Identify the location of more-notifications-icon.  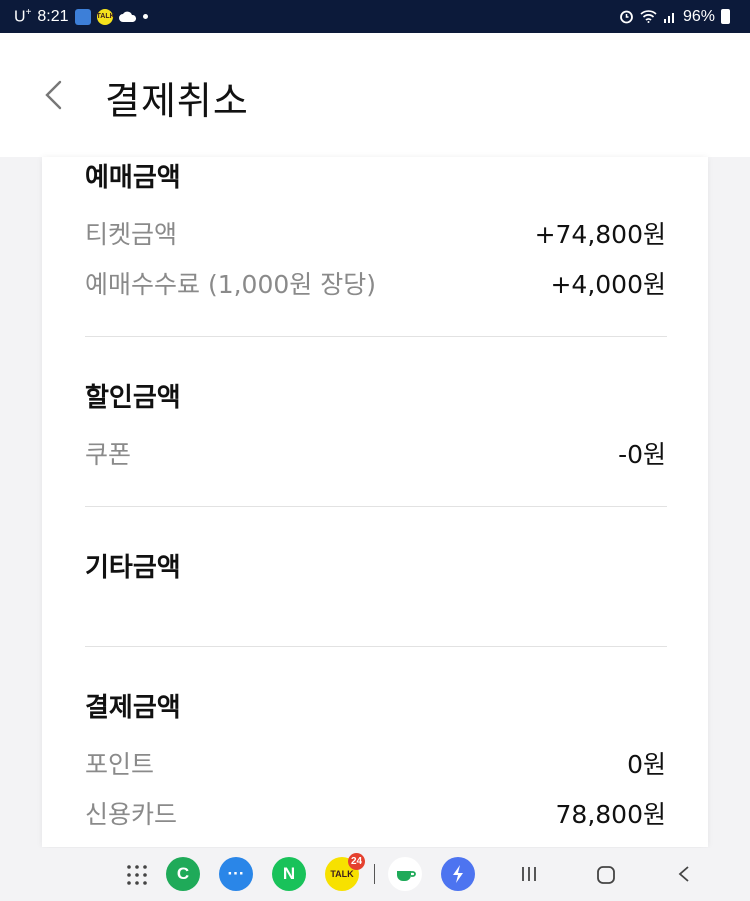
(145, 16).